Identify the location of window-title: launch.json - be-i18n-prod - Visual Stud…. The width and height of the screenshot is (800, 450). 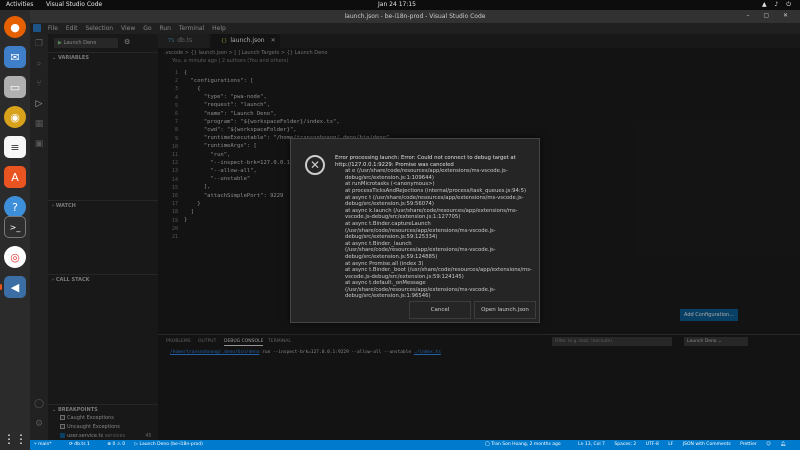
(415, 16).